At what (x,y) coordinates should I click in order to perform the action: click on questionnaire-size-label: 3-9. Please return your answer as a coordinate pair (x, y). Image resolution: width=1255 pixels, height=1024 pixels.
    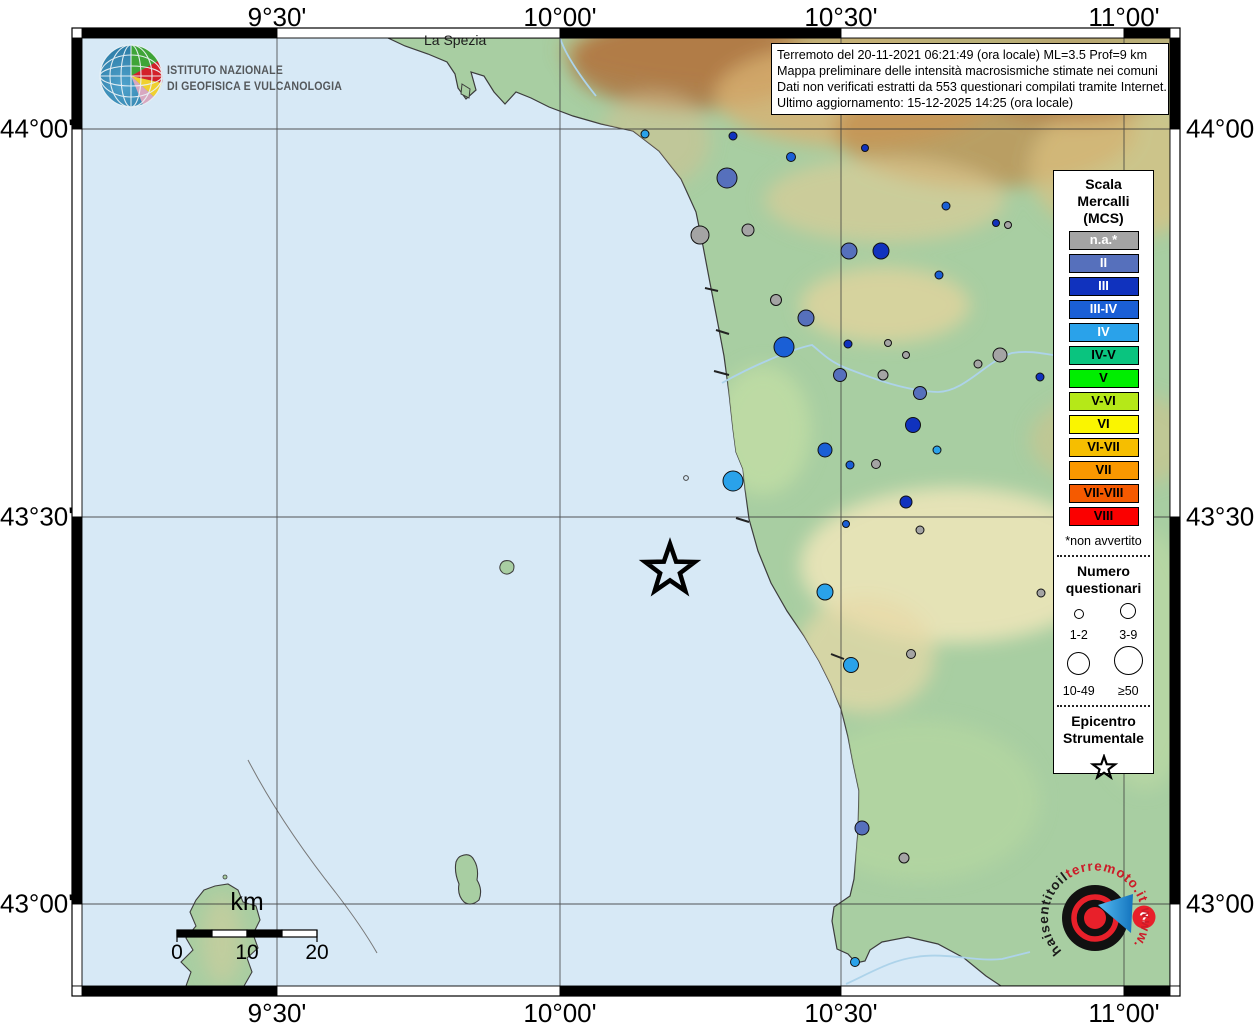
    Looking at the image, I should click on (1128, 635).